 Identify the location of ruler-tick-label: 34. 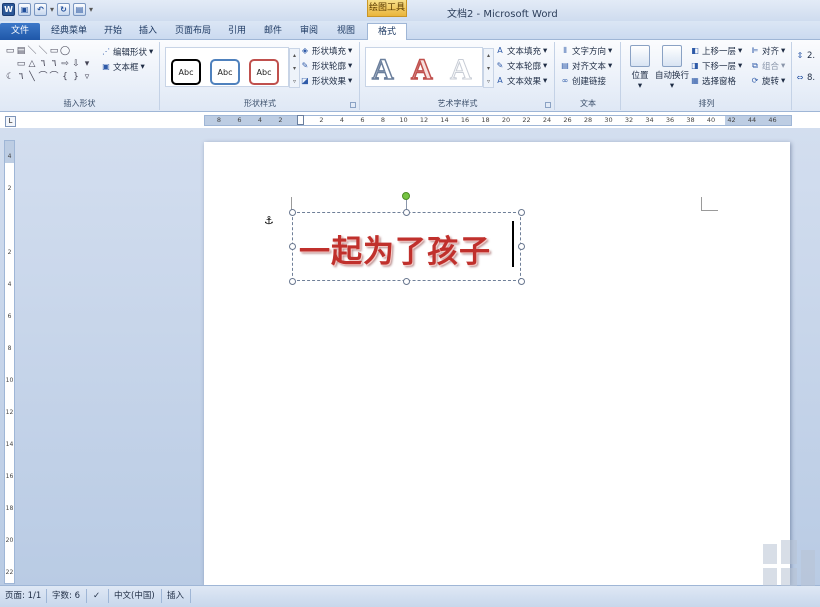
(649, 120).